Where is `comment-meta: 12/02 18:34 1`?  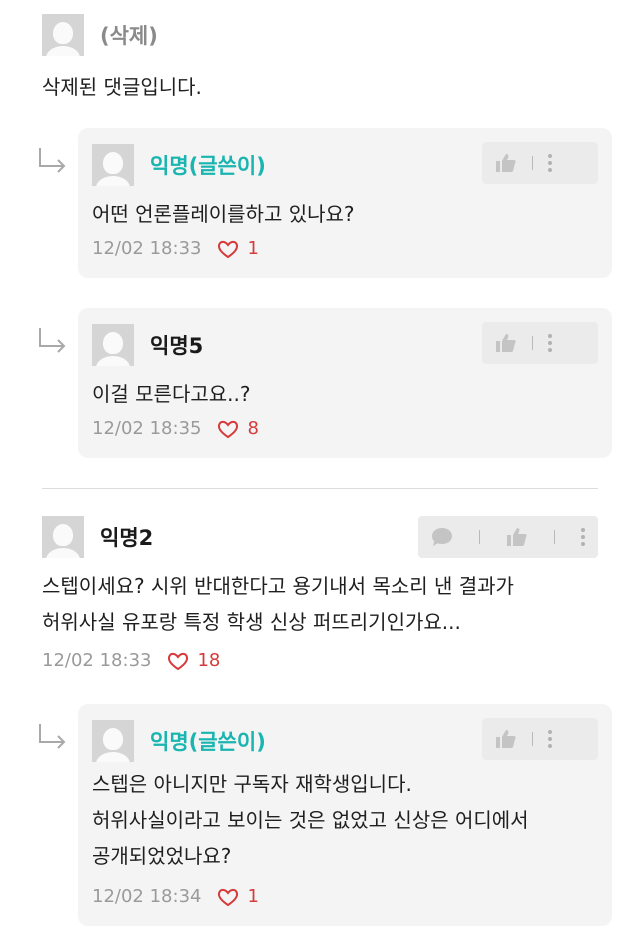
comment-meta: 12/02 18:34 1 is located at coordinates (175, 896).